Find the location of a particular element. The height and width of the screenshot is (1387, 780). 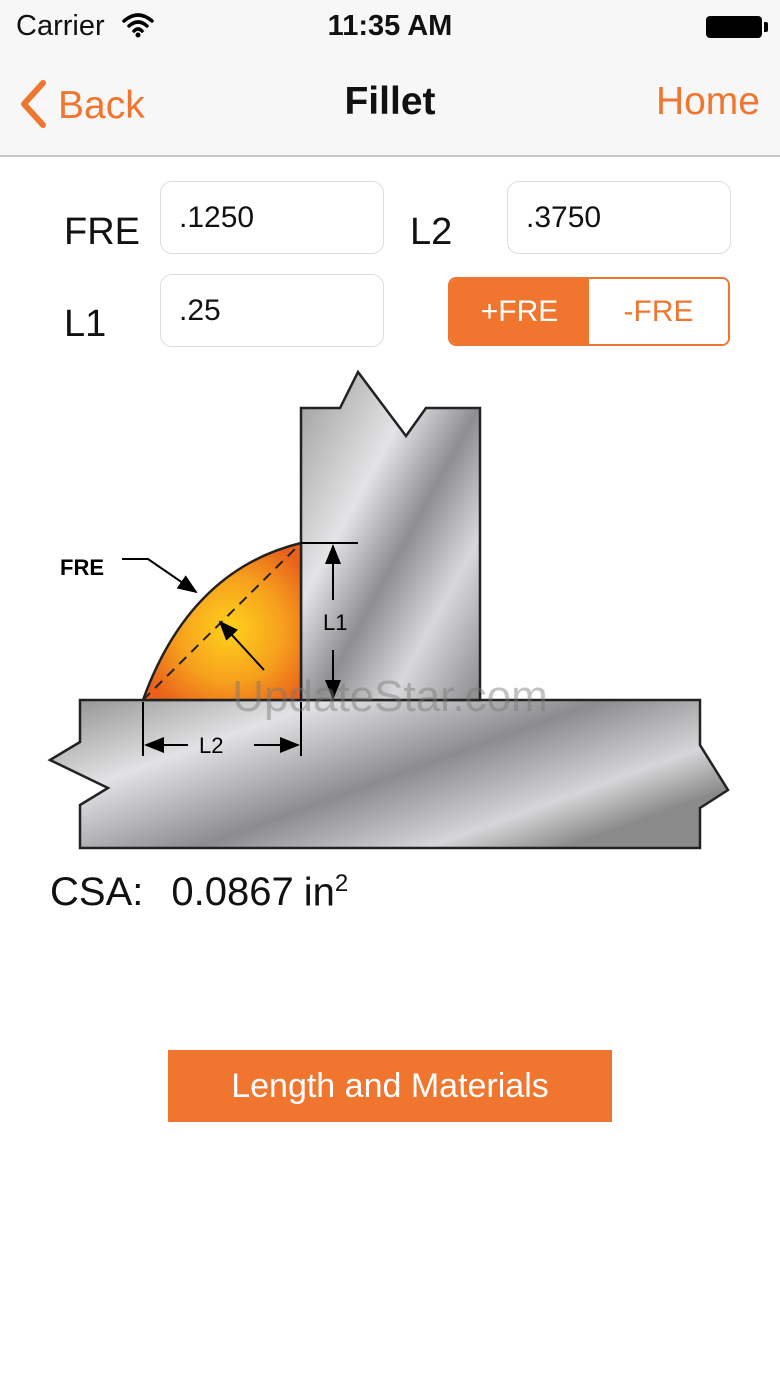

fre-diagram-label: FRE is located at coordinates (82, 567).